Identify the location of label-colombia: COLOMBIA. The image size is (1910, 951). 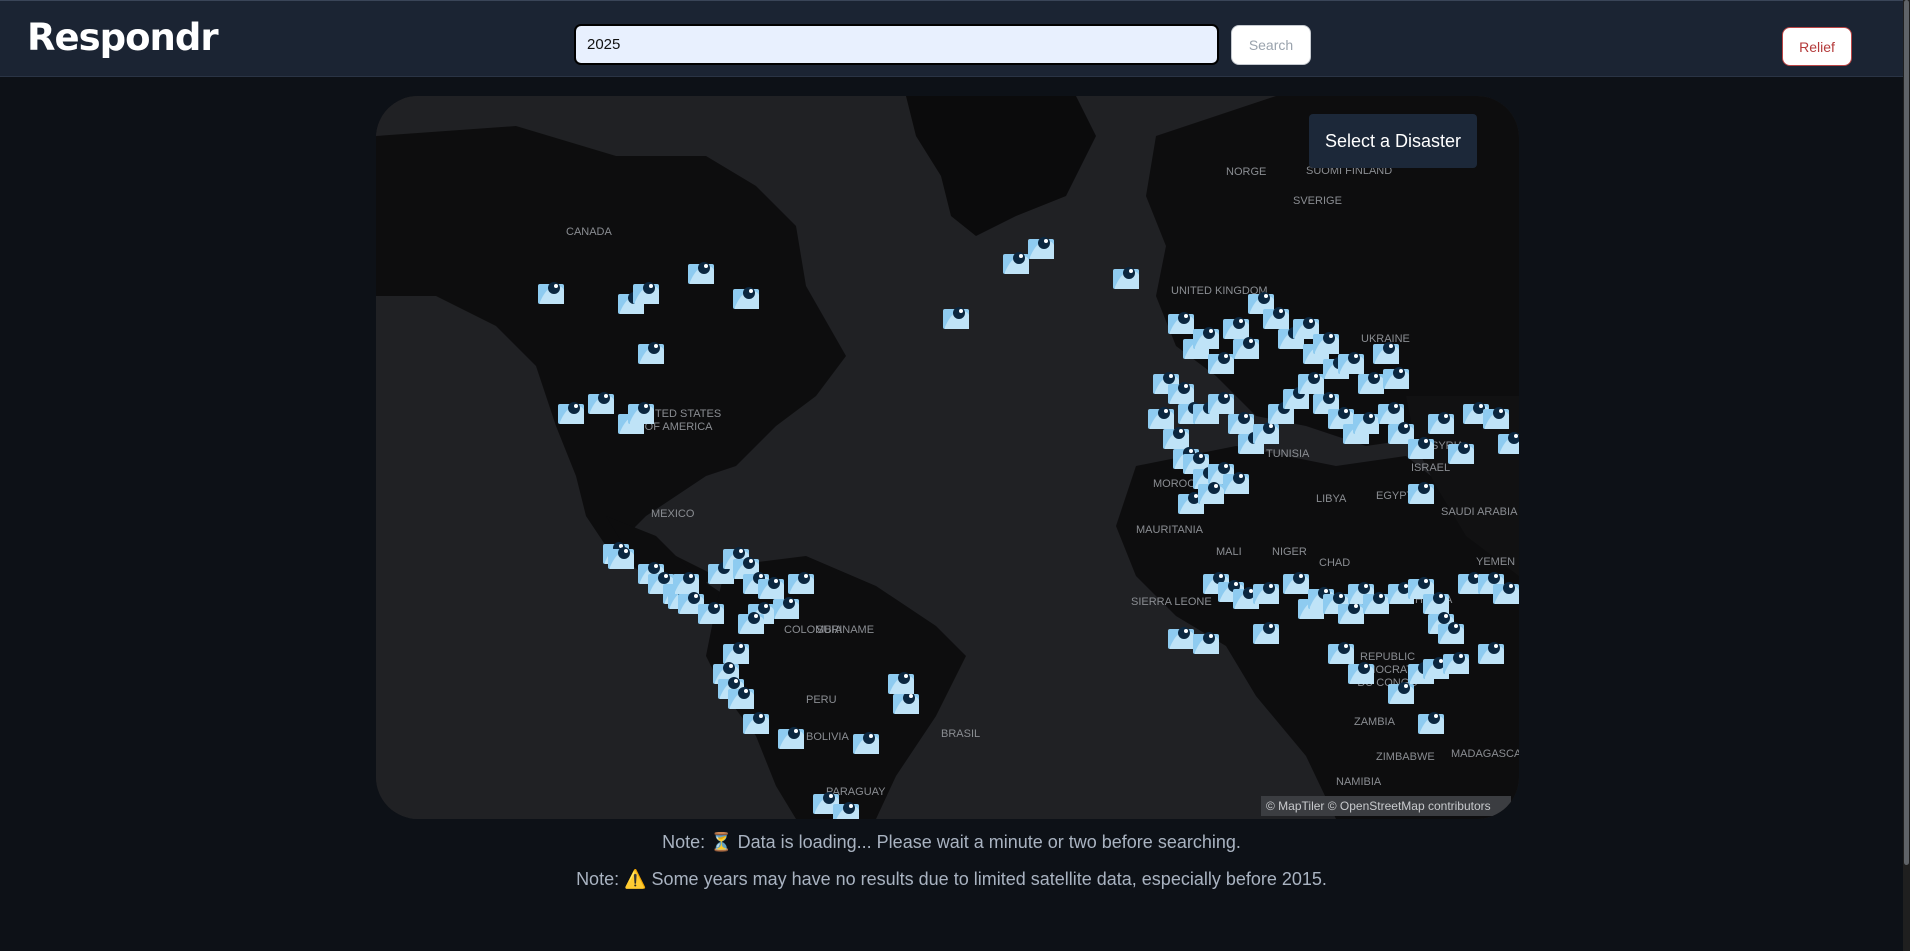
(813, 630).